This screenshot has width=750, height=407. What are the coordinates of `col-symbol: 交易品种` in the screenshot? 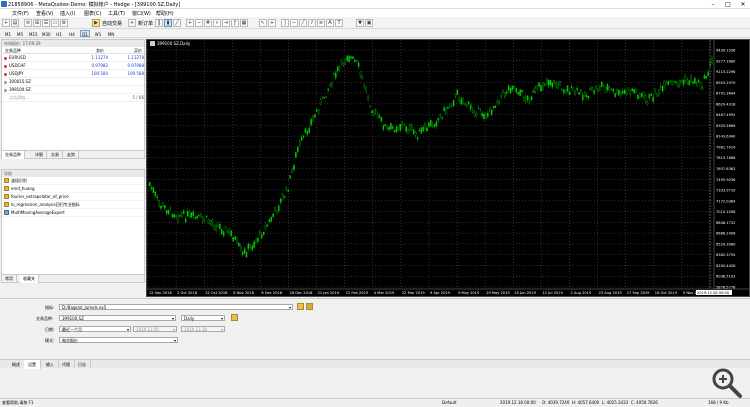 It's located at (13, 50).